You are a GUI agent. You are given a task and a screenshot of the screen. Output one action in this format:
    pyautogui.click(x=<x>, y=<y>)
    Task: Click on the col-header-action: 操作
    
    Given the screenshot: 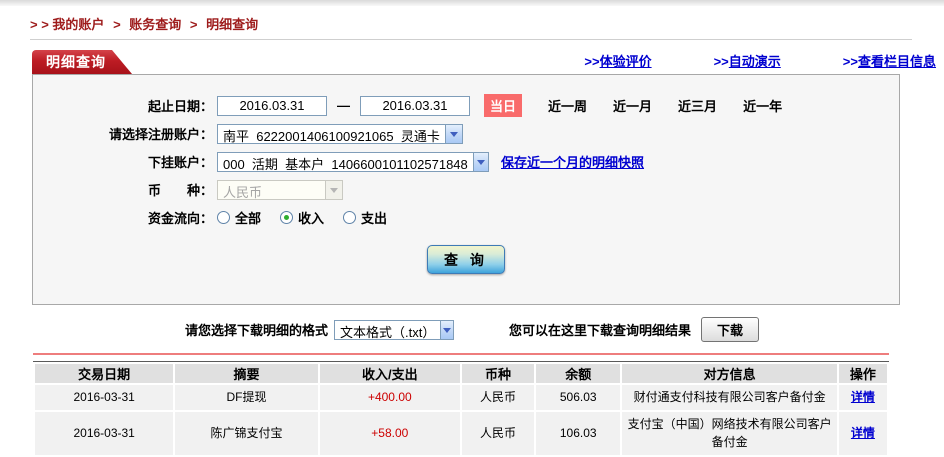 What is the action you would take?
    pyautogui.click(x=862, y=373)
    